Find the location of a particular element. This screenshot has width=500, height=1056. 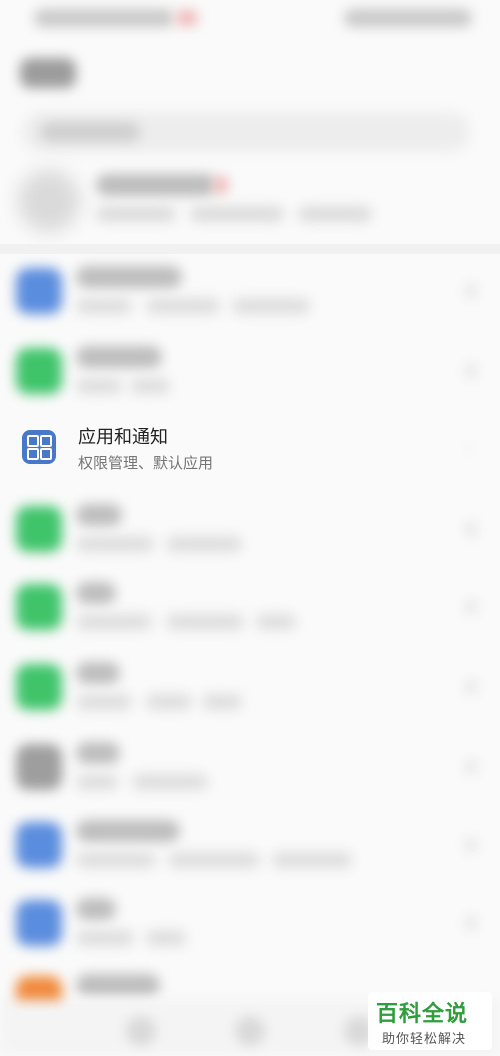

account-badge-blurred is located at coordinates (221, 185).